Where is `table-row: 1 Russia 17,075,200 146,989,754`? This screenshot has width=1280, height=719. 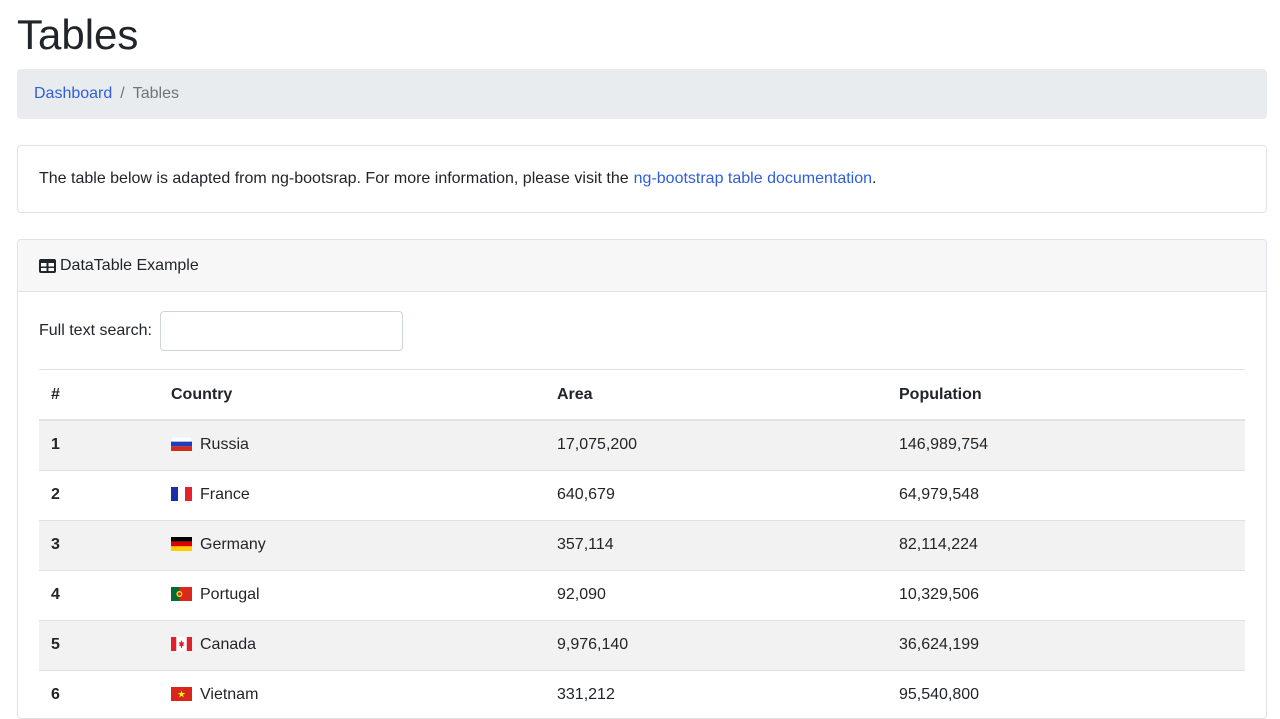 table-row: 1 Russia 17,075,200 146,989,754 is located at coordinates (642, 445).